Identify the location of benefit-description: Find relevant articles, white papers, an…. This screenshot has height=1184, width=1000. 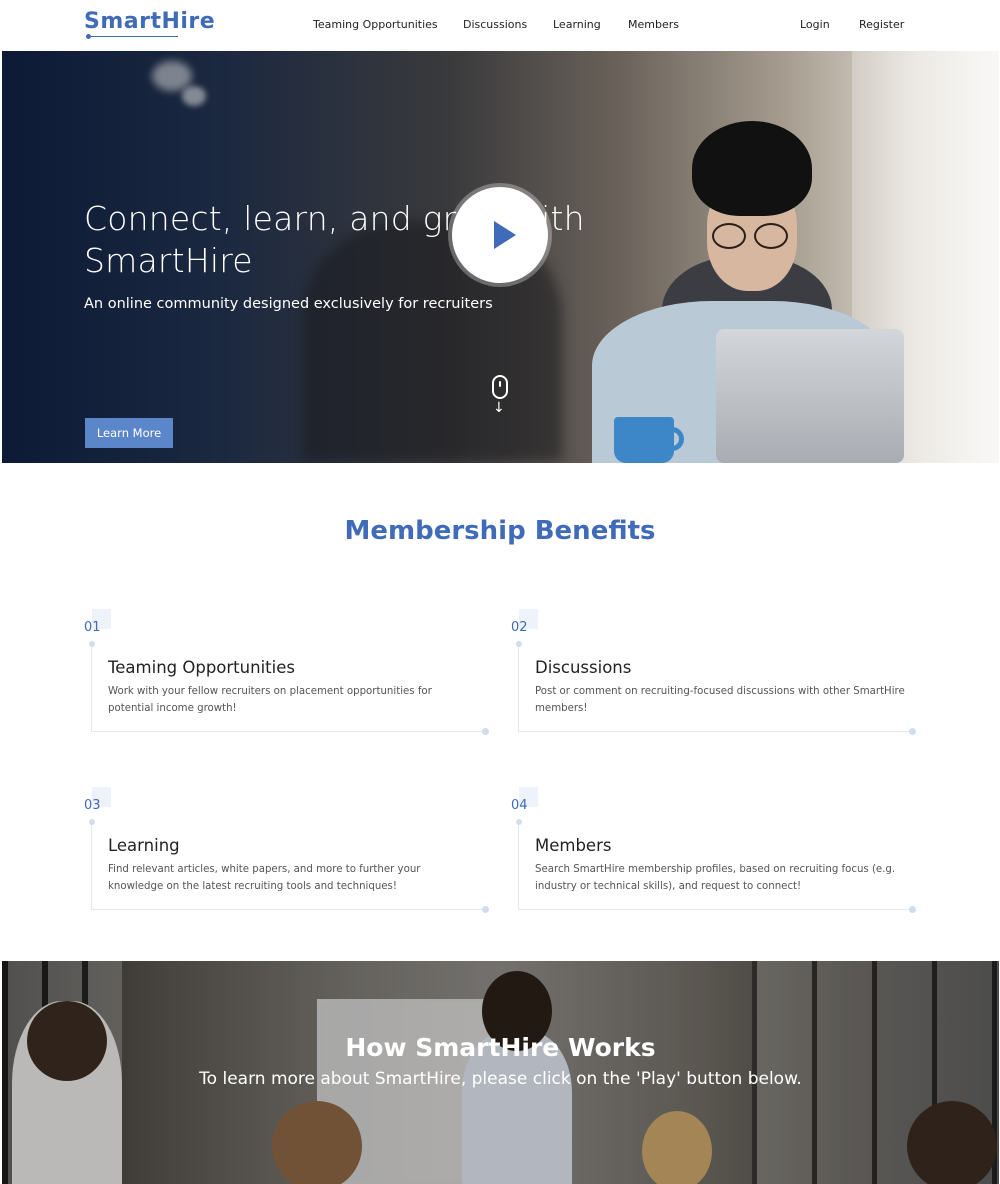
(264, 878).